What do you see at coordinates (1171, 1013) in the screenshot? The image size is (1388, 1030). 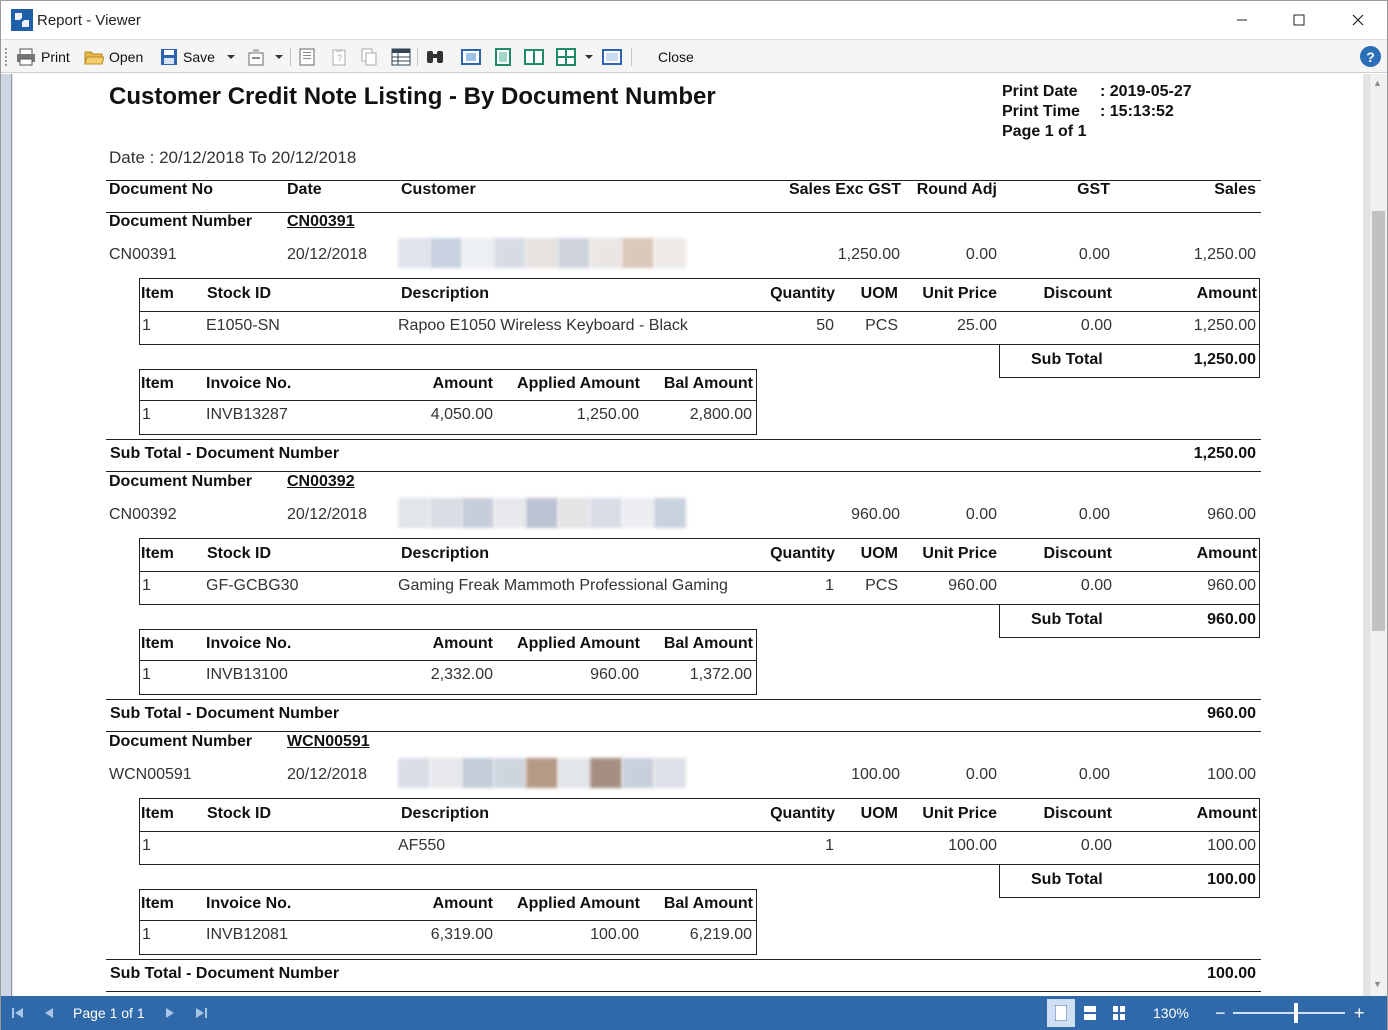 I see `zoom-level: 130%` at bounding box center [1171, 1013].